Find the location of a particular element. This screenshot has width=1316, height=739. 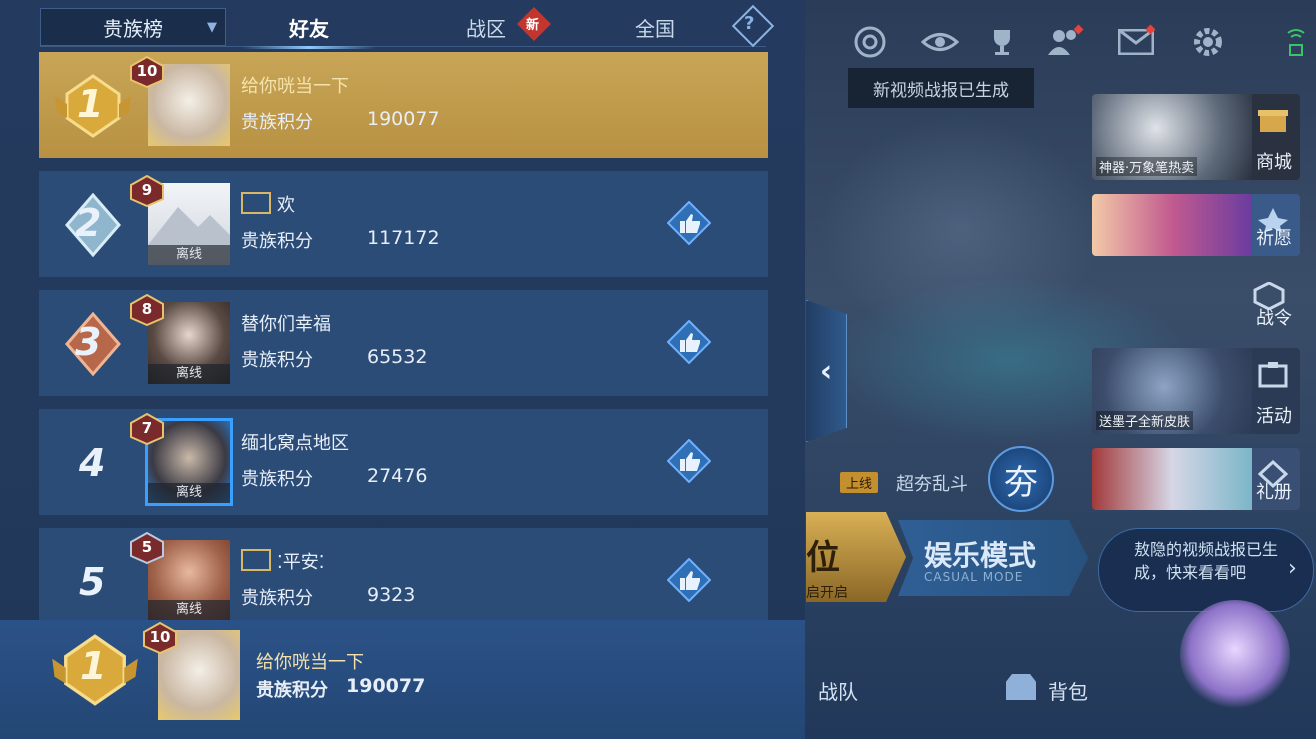

tab-district: 战区 is located at coordinates (486, 27).